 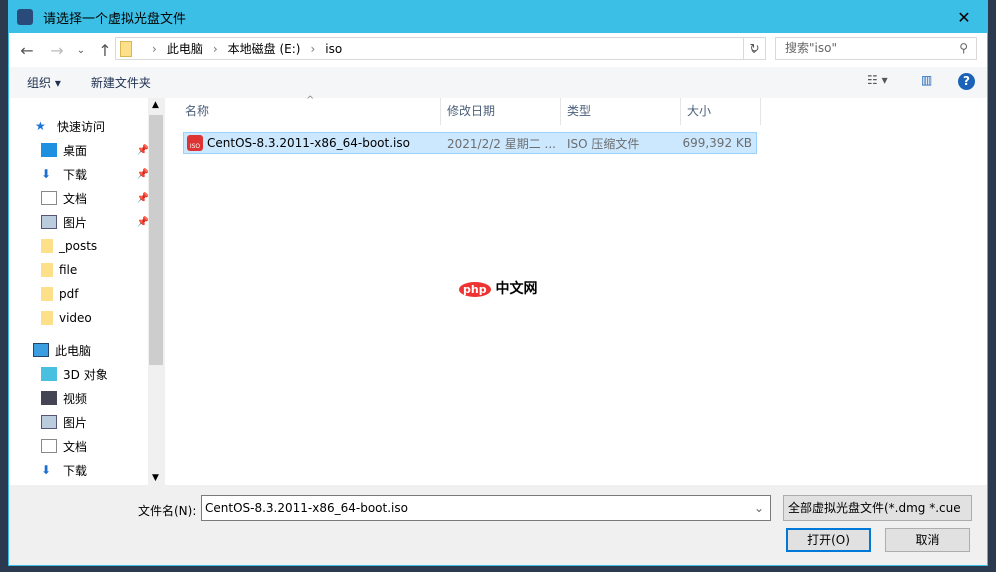 I want to click on nav-quick-access: ★ 快速访问, so click(x=89, y=126).